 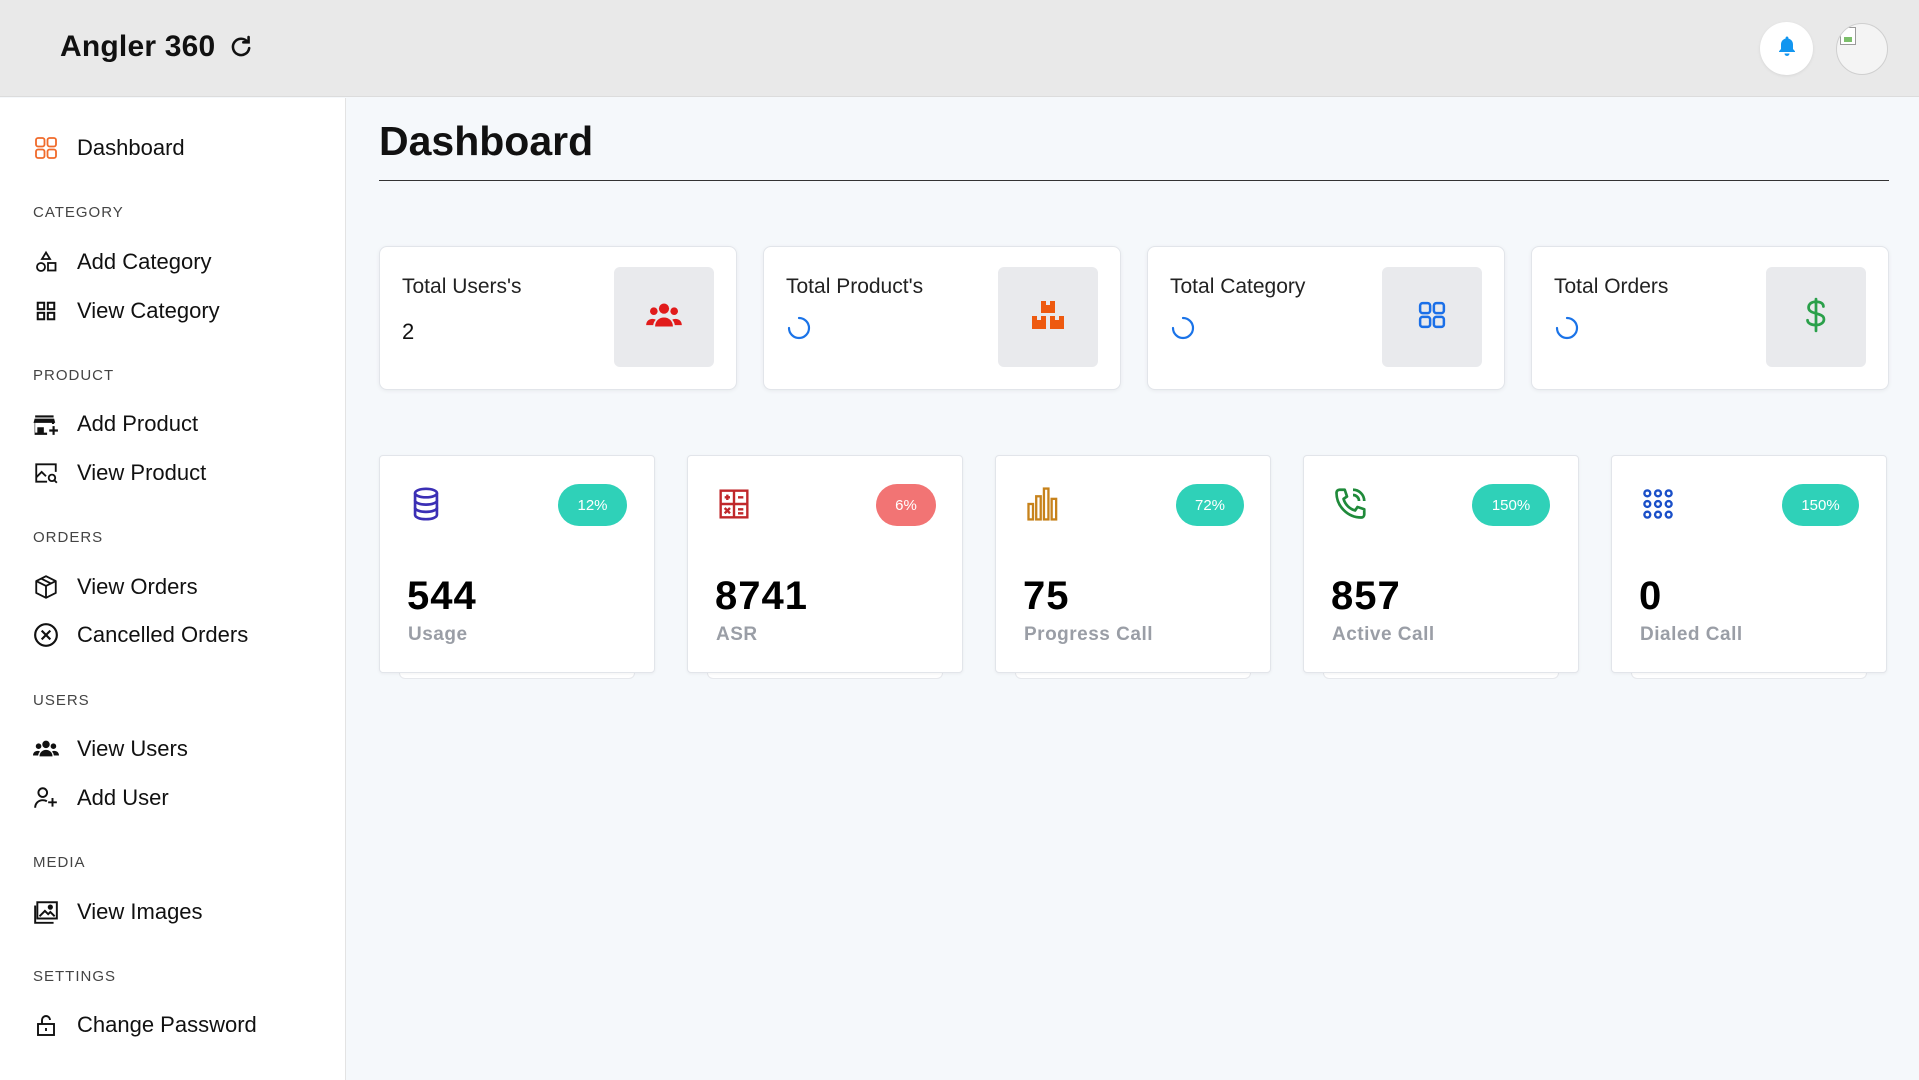 What do you see at coordinates (761, 596) in the screenshot?
I see `metric-value: 8741` at bounding box center [761, 596].